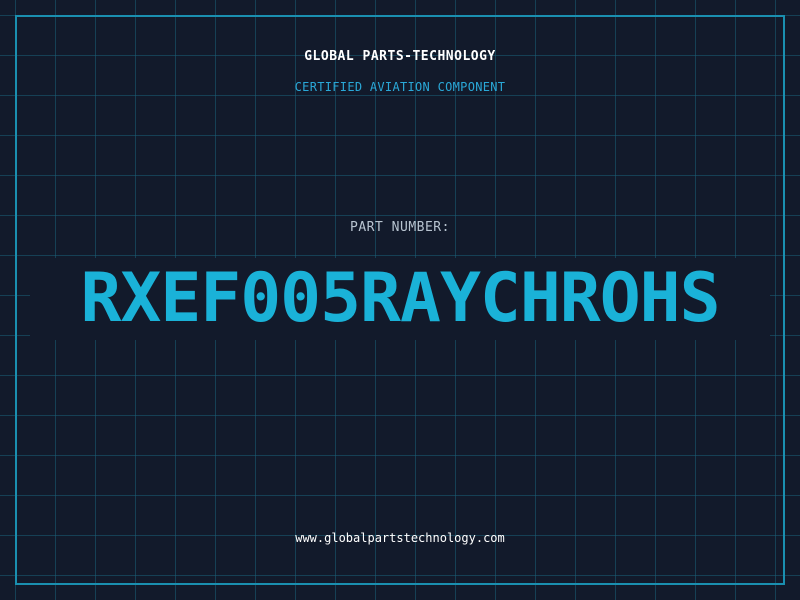  Describe the element at coordinates (400, 56) in the screenshot. I see `company-name: GLOBAL PARTS-TECHNOLOGY` at that location.